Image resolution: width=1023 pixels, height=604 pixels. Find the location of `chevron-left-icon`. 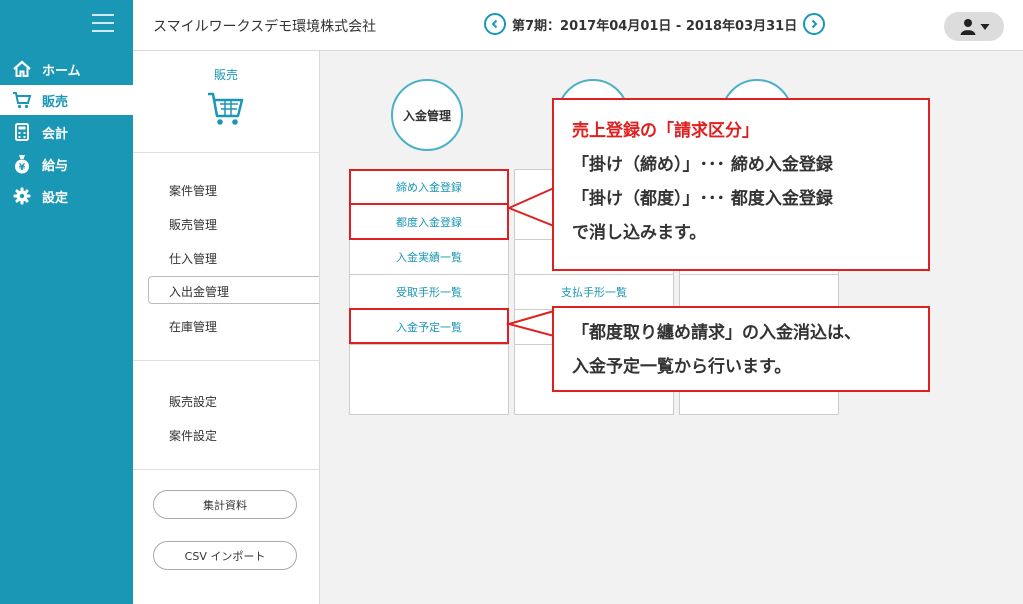

chevron-left-icon is located at coordinates (494, 24).